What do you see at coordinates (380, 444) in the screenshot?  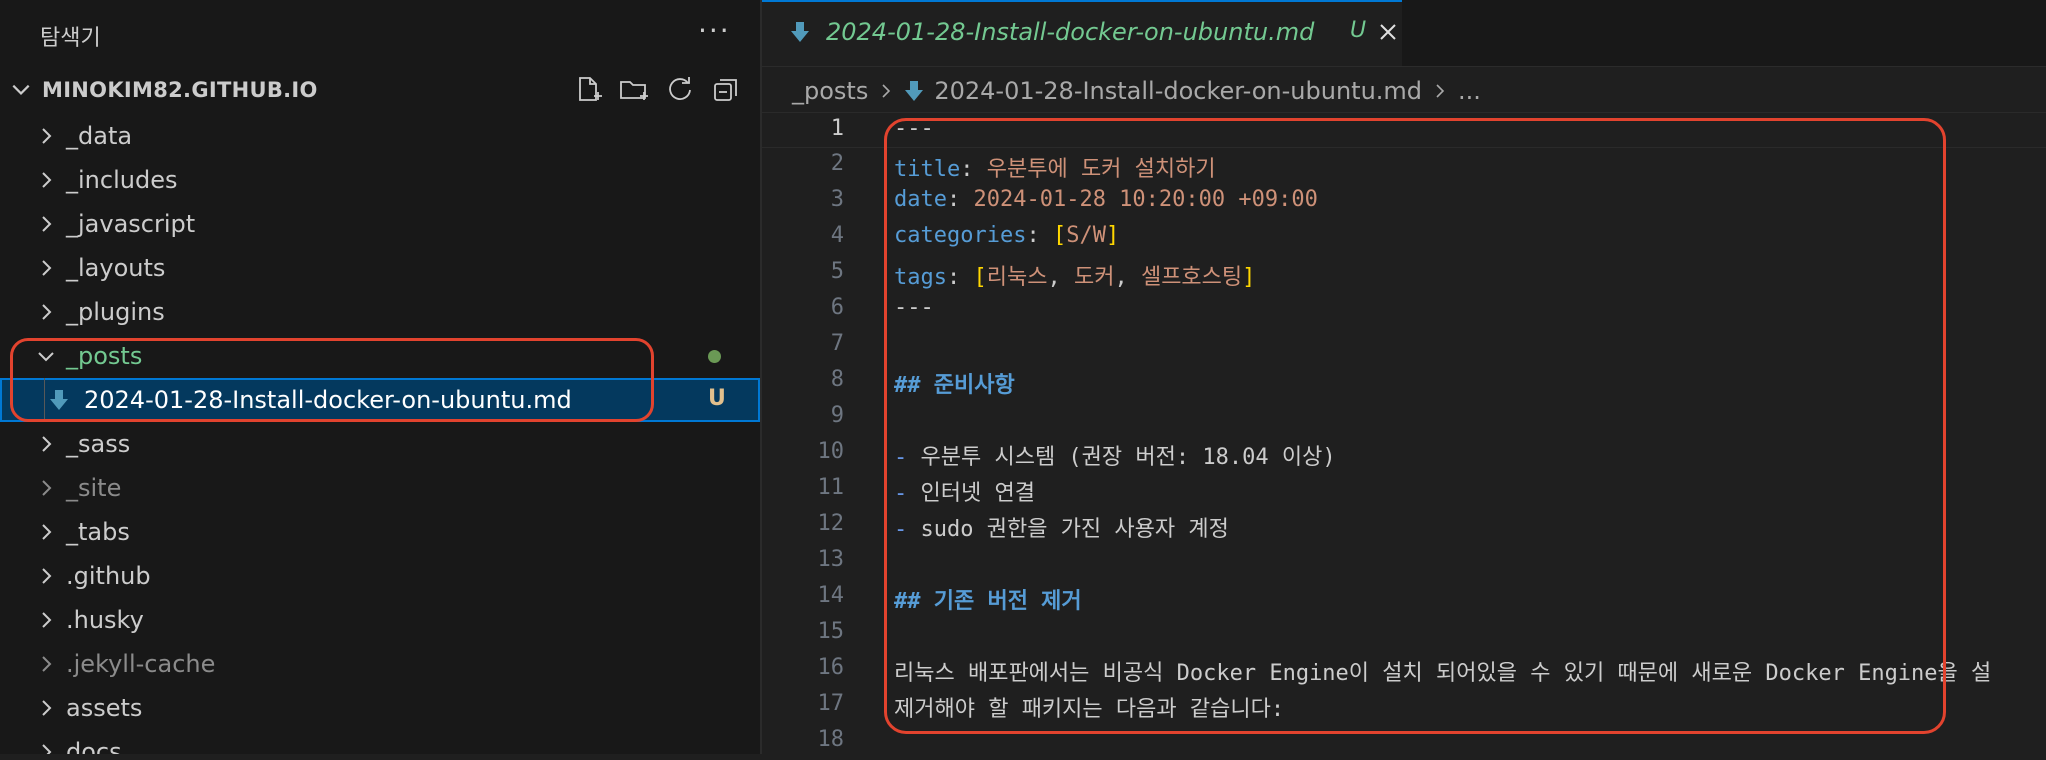 I see `tree-folder-sass: _sass` at bounding box center [380, 444].